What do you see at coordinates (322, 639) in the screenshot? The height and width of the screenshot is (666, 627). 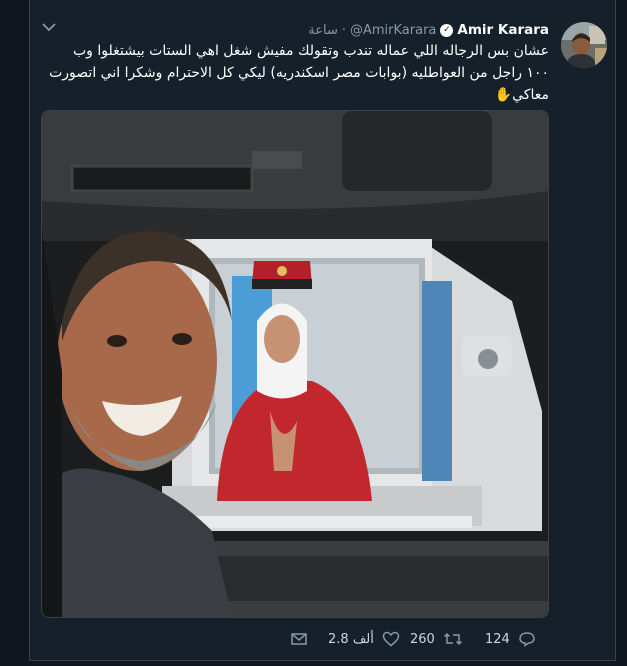 I see `tweet-actions: 124 260 2.8 ألف` at bounding box center [322, 639].